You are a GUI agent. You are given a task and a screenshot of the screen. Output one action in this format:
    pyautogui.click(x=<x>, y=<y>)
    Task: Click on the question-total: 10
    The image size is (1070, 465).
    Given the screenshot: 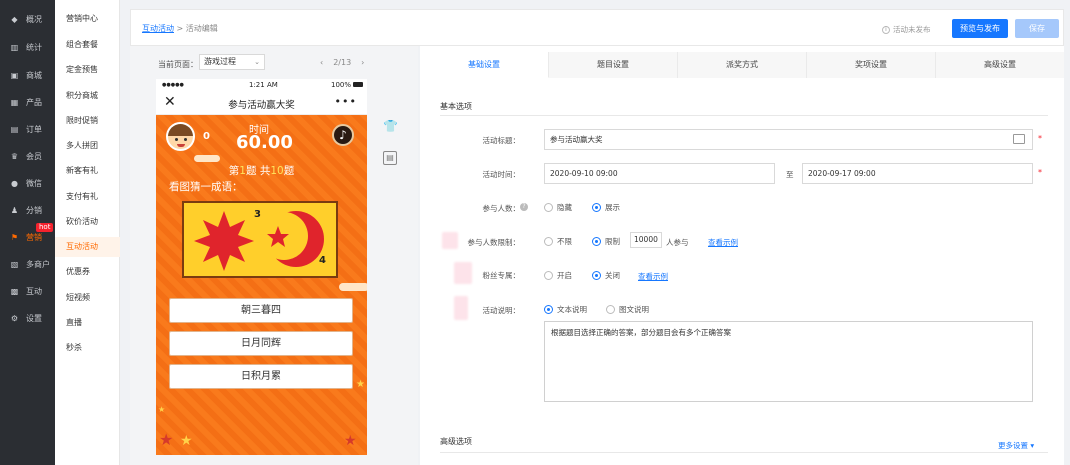 What is the action you would take?
    pyautogui.click(x=277, y=171)
    